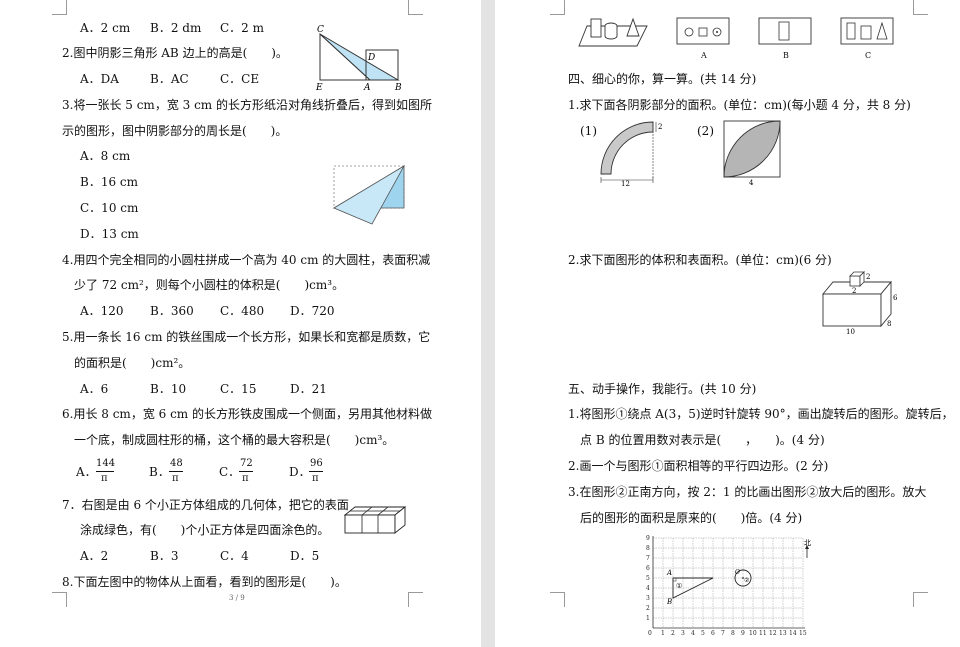 The width and height of the screenshot is (960, 647). Describe the element at coordinates (300, 472) in the screenshot. I see `q6-option-d-letter: D．` at that location.